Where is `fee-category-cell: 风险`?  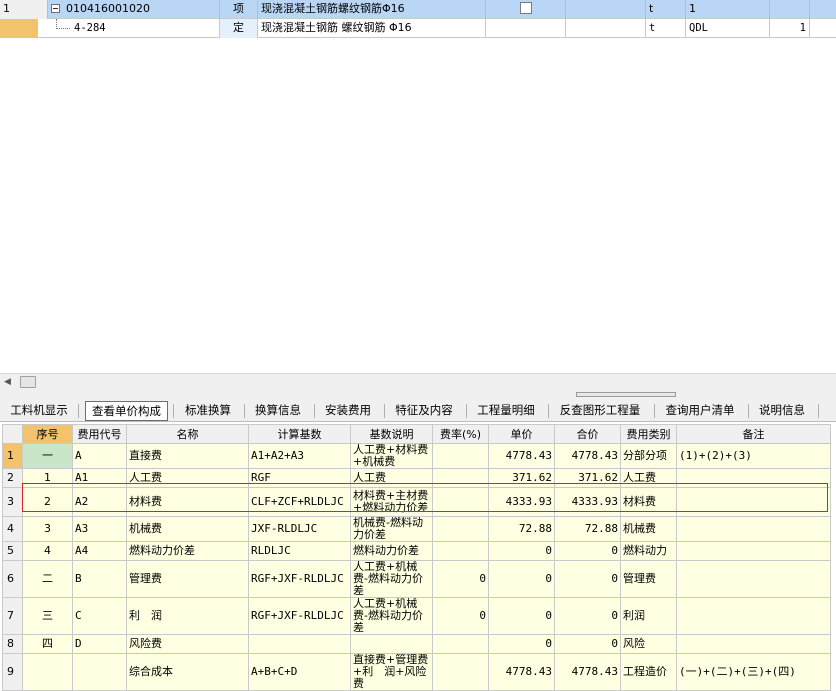 fee-category-cell: 风险 is located at coordinates (648, 644).